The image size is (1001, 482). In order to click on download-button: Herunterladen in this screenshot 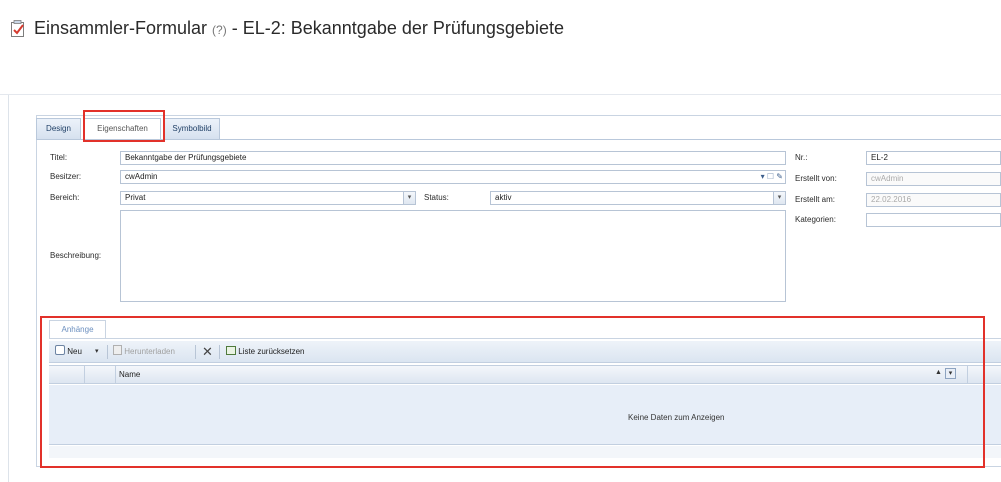, I will do `click(144, 352)`.